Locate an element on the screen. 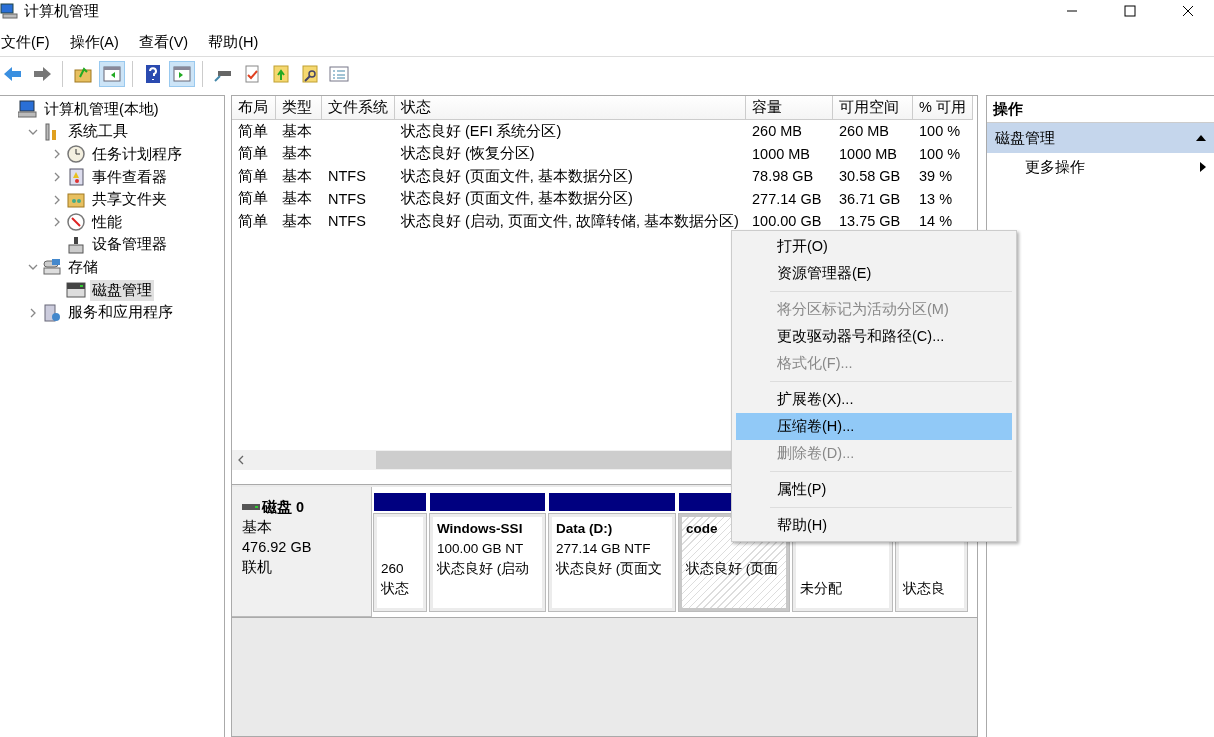 Image resolution: width=1214 pixels, height=737 pixels. table-cell: 状态良好 (启动, 页面文件, 故障转储, 基本数据分区) is located at coordinates (570, 220).